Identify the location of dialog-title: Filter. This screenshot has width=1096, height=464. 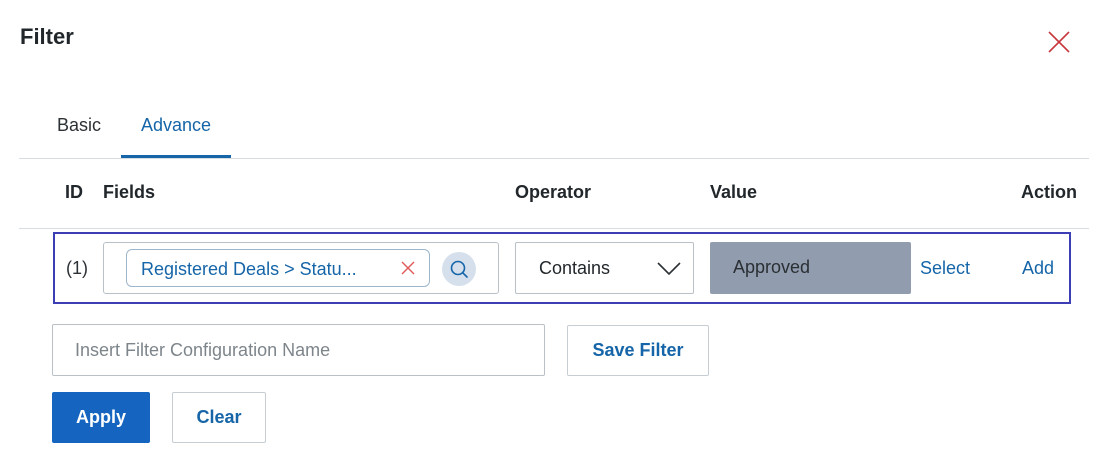
(47, 36).